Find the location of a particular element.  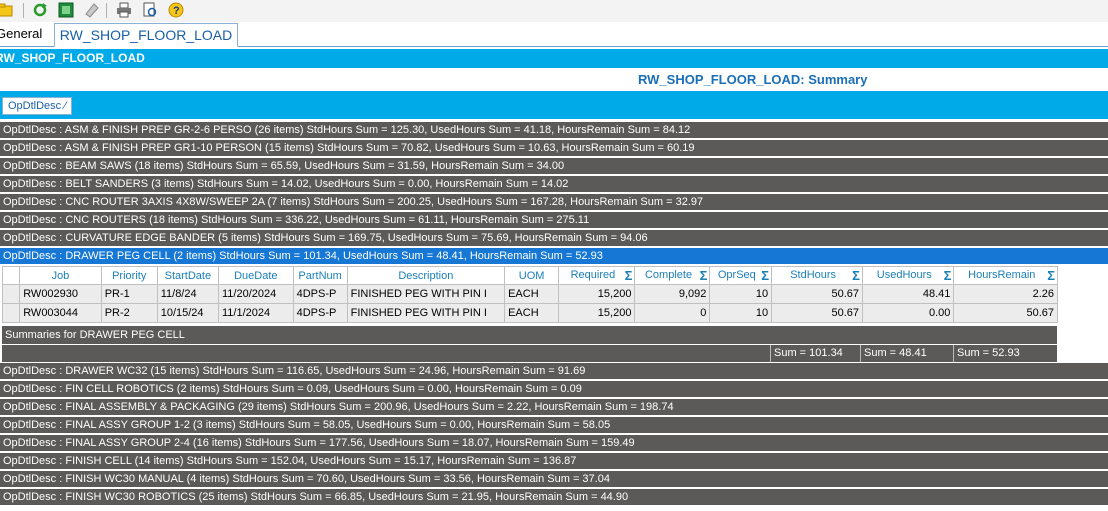

cell-hoursremain: 2.26 is located at coordinates (1005, 294).